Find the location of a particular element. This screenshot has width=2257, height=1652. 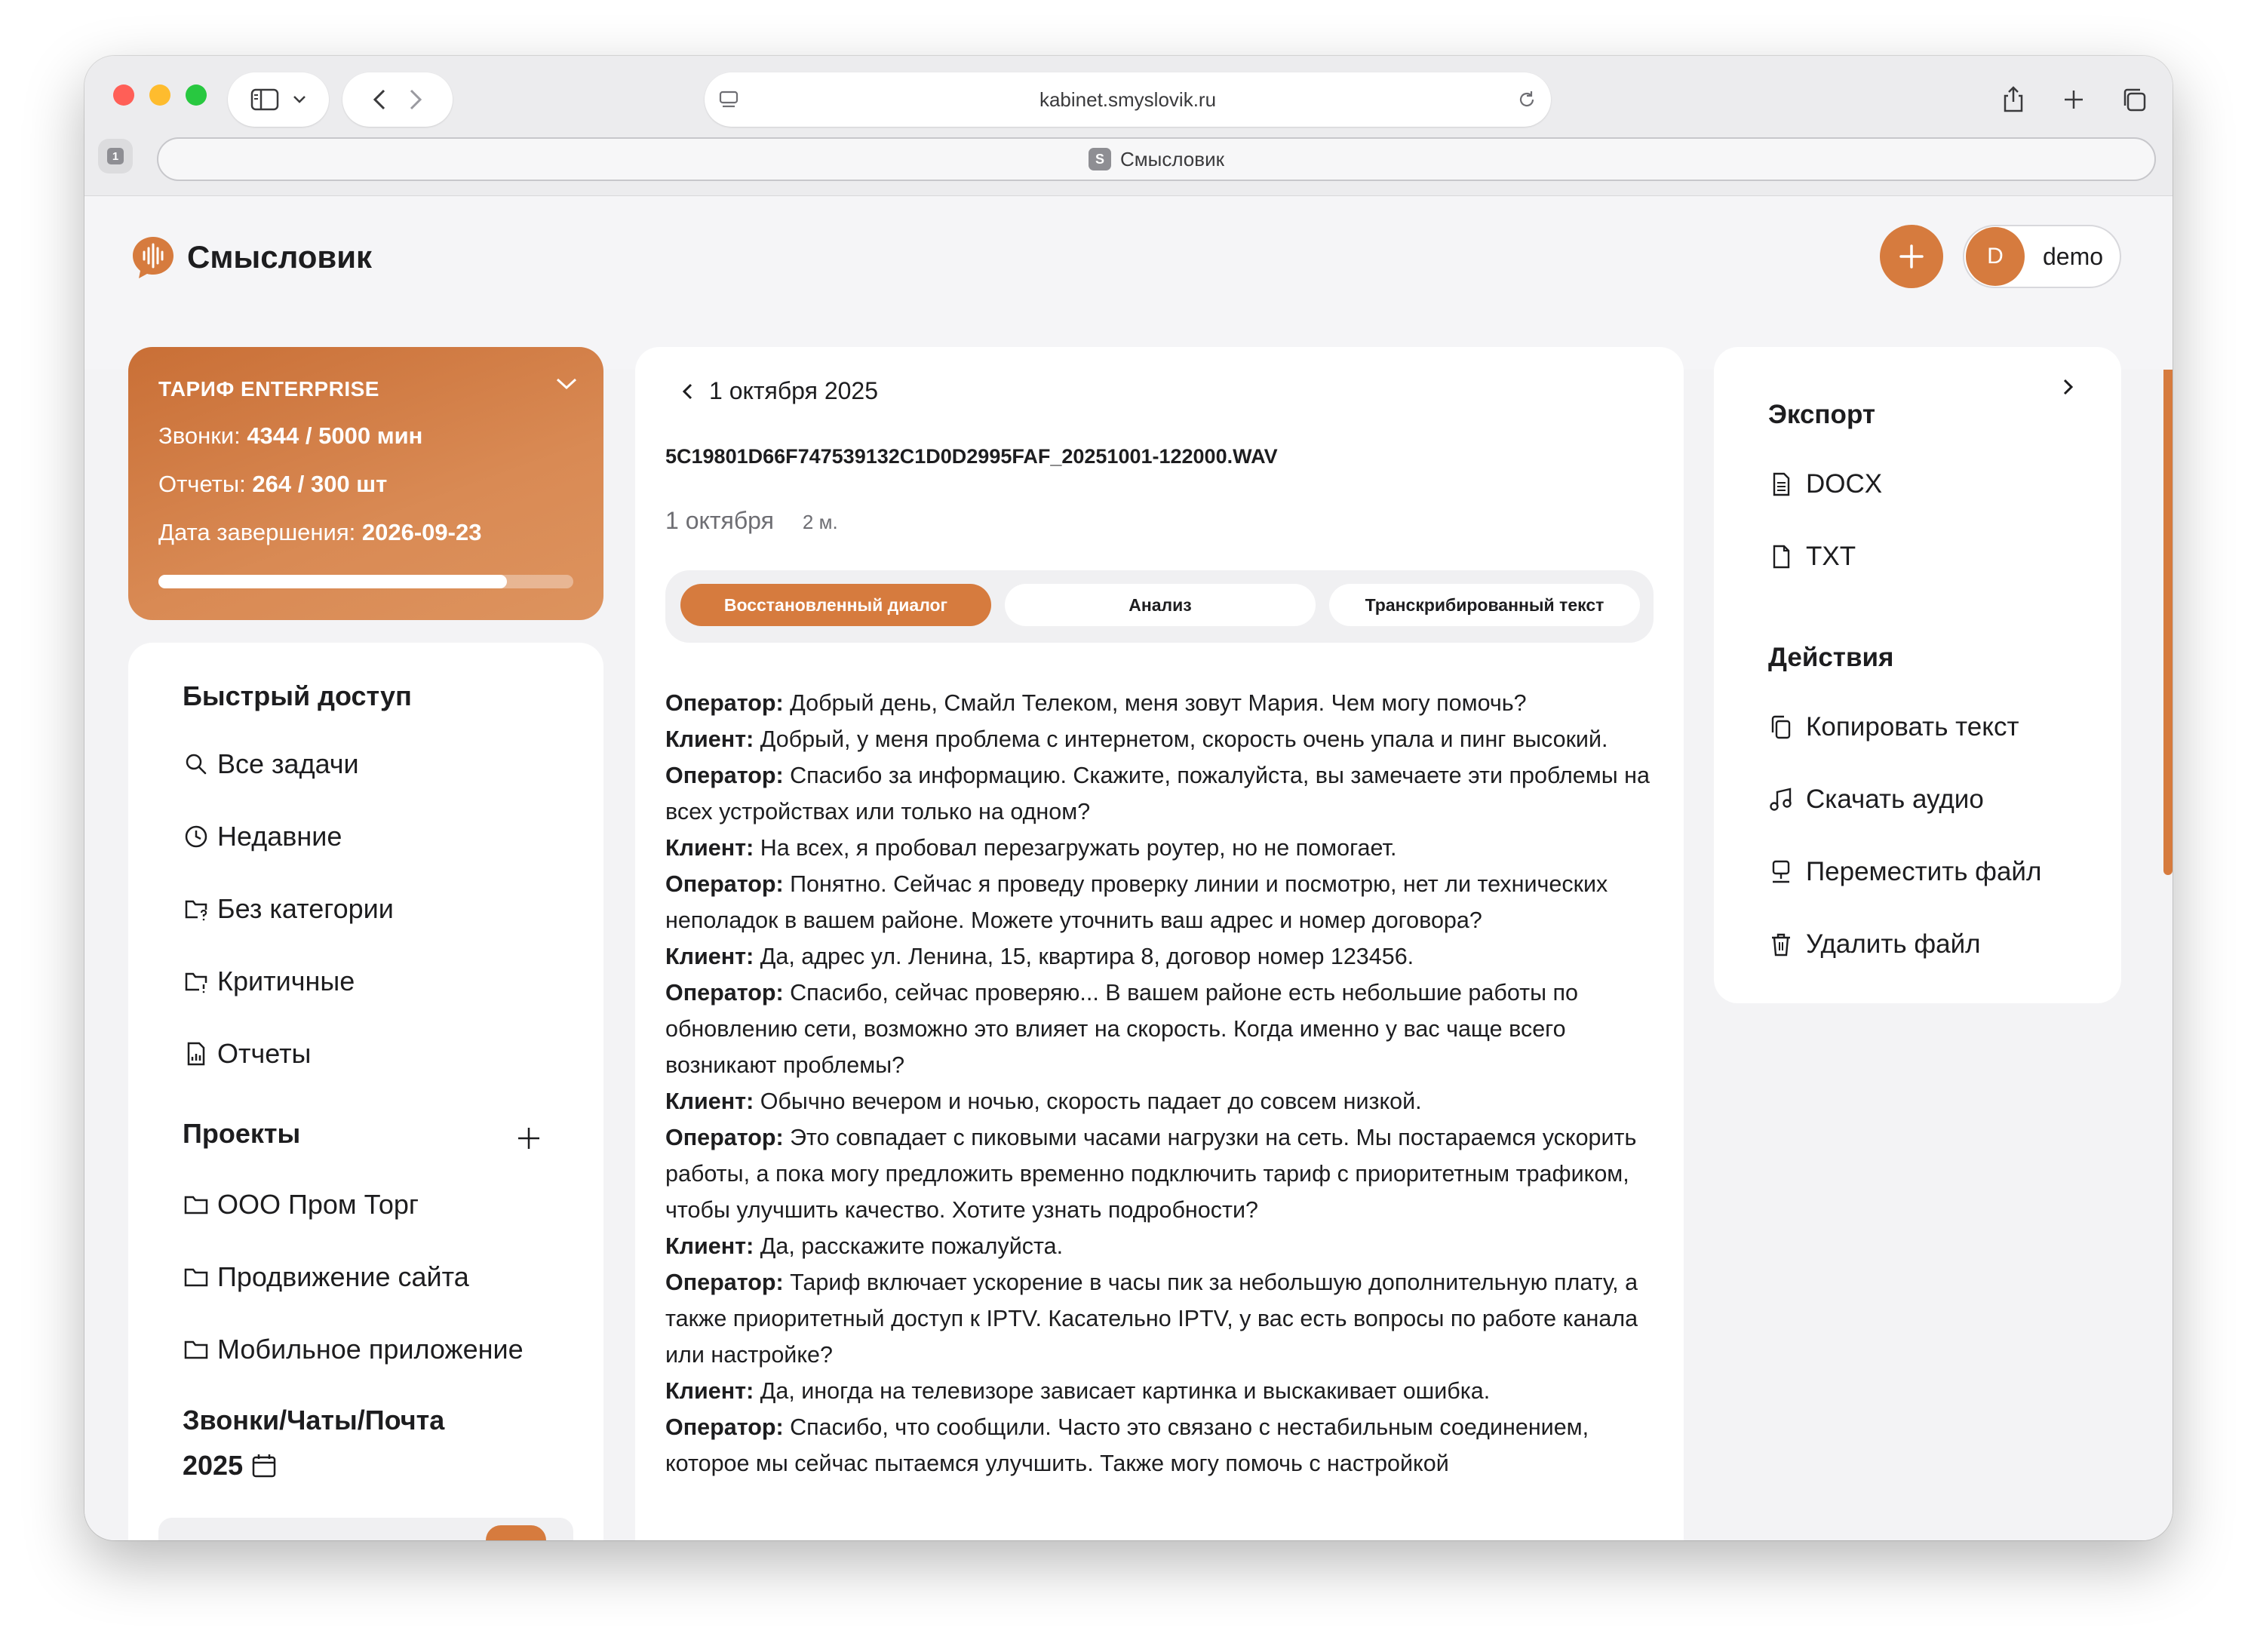

back-link: 1 октября 2025 is located at coordinates (779, 391).